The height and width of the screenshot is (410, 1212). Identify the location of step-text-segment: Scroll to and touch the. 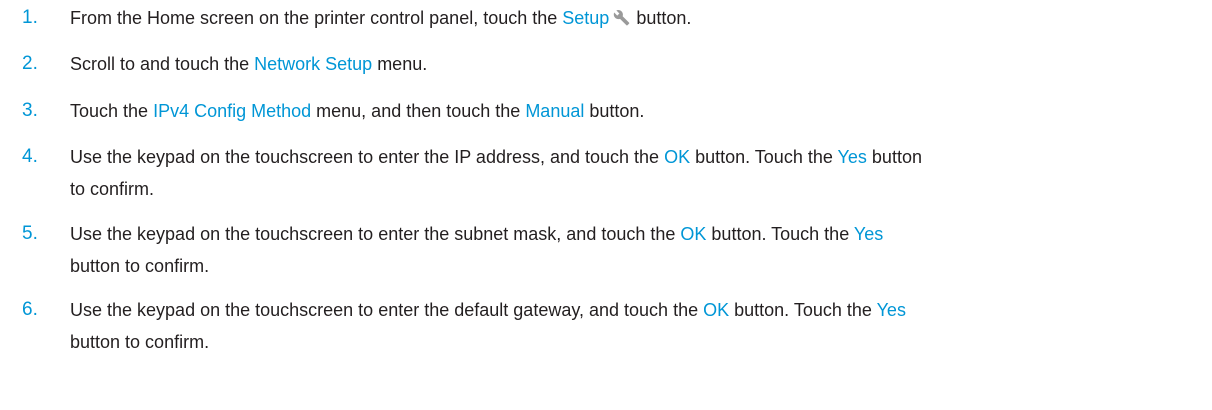
(162, 64).